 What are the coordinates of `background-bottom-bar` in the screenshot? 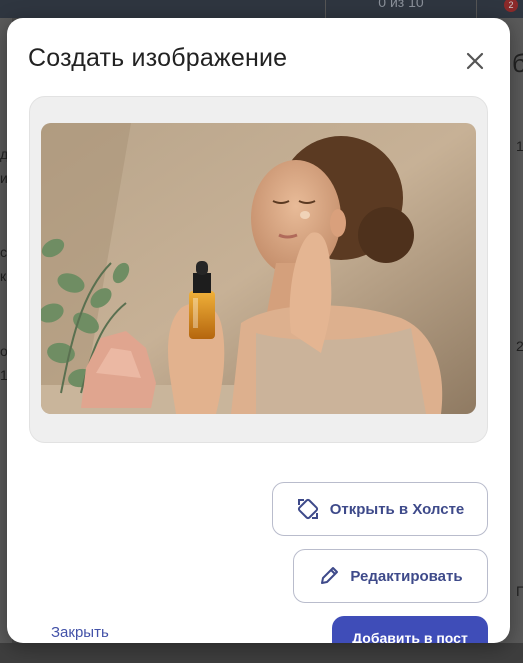 It's located at (261, 653).